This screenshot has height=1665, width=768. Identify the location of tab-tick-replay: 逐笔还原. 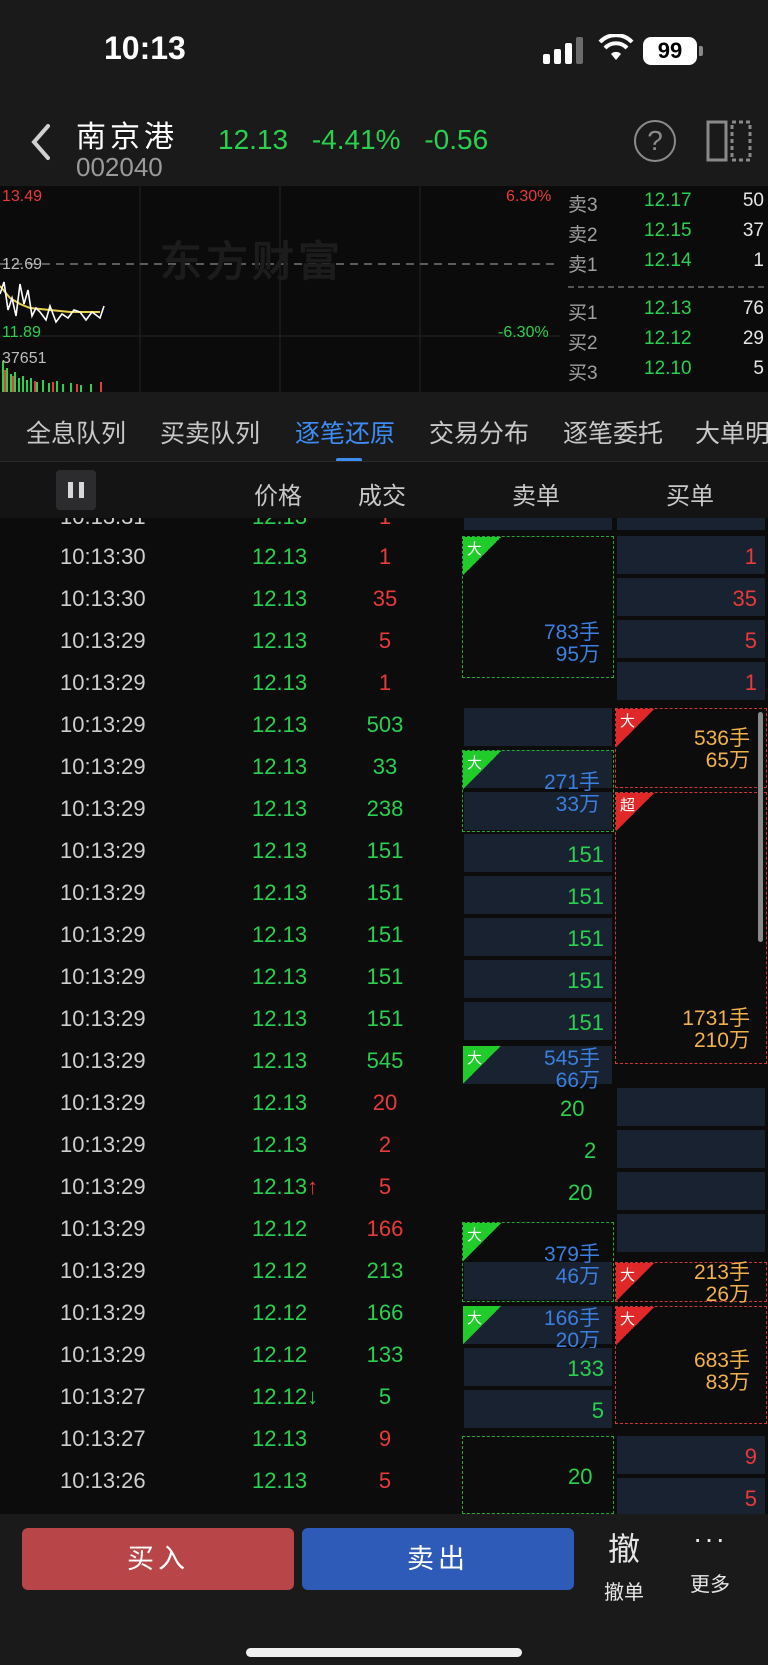
(345, 432).